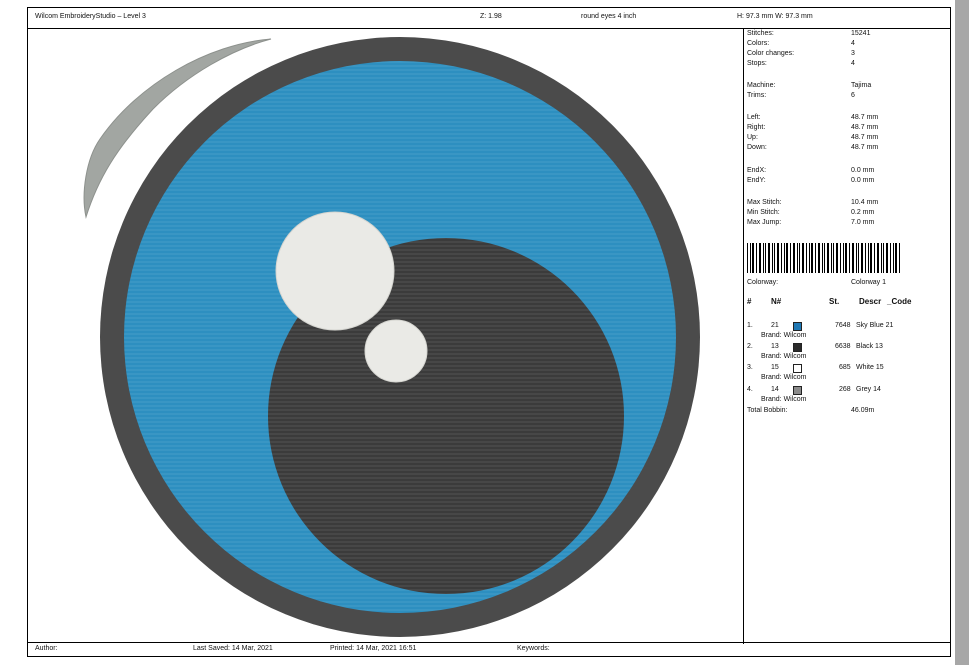  What do you see at coordinates (609, 16) in the screenshot?
I see `design-name: round eyes 4 inch` at bounding box center [609, 16].